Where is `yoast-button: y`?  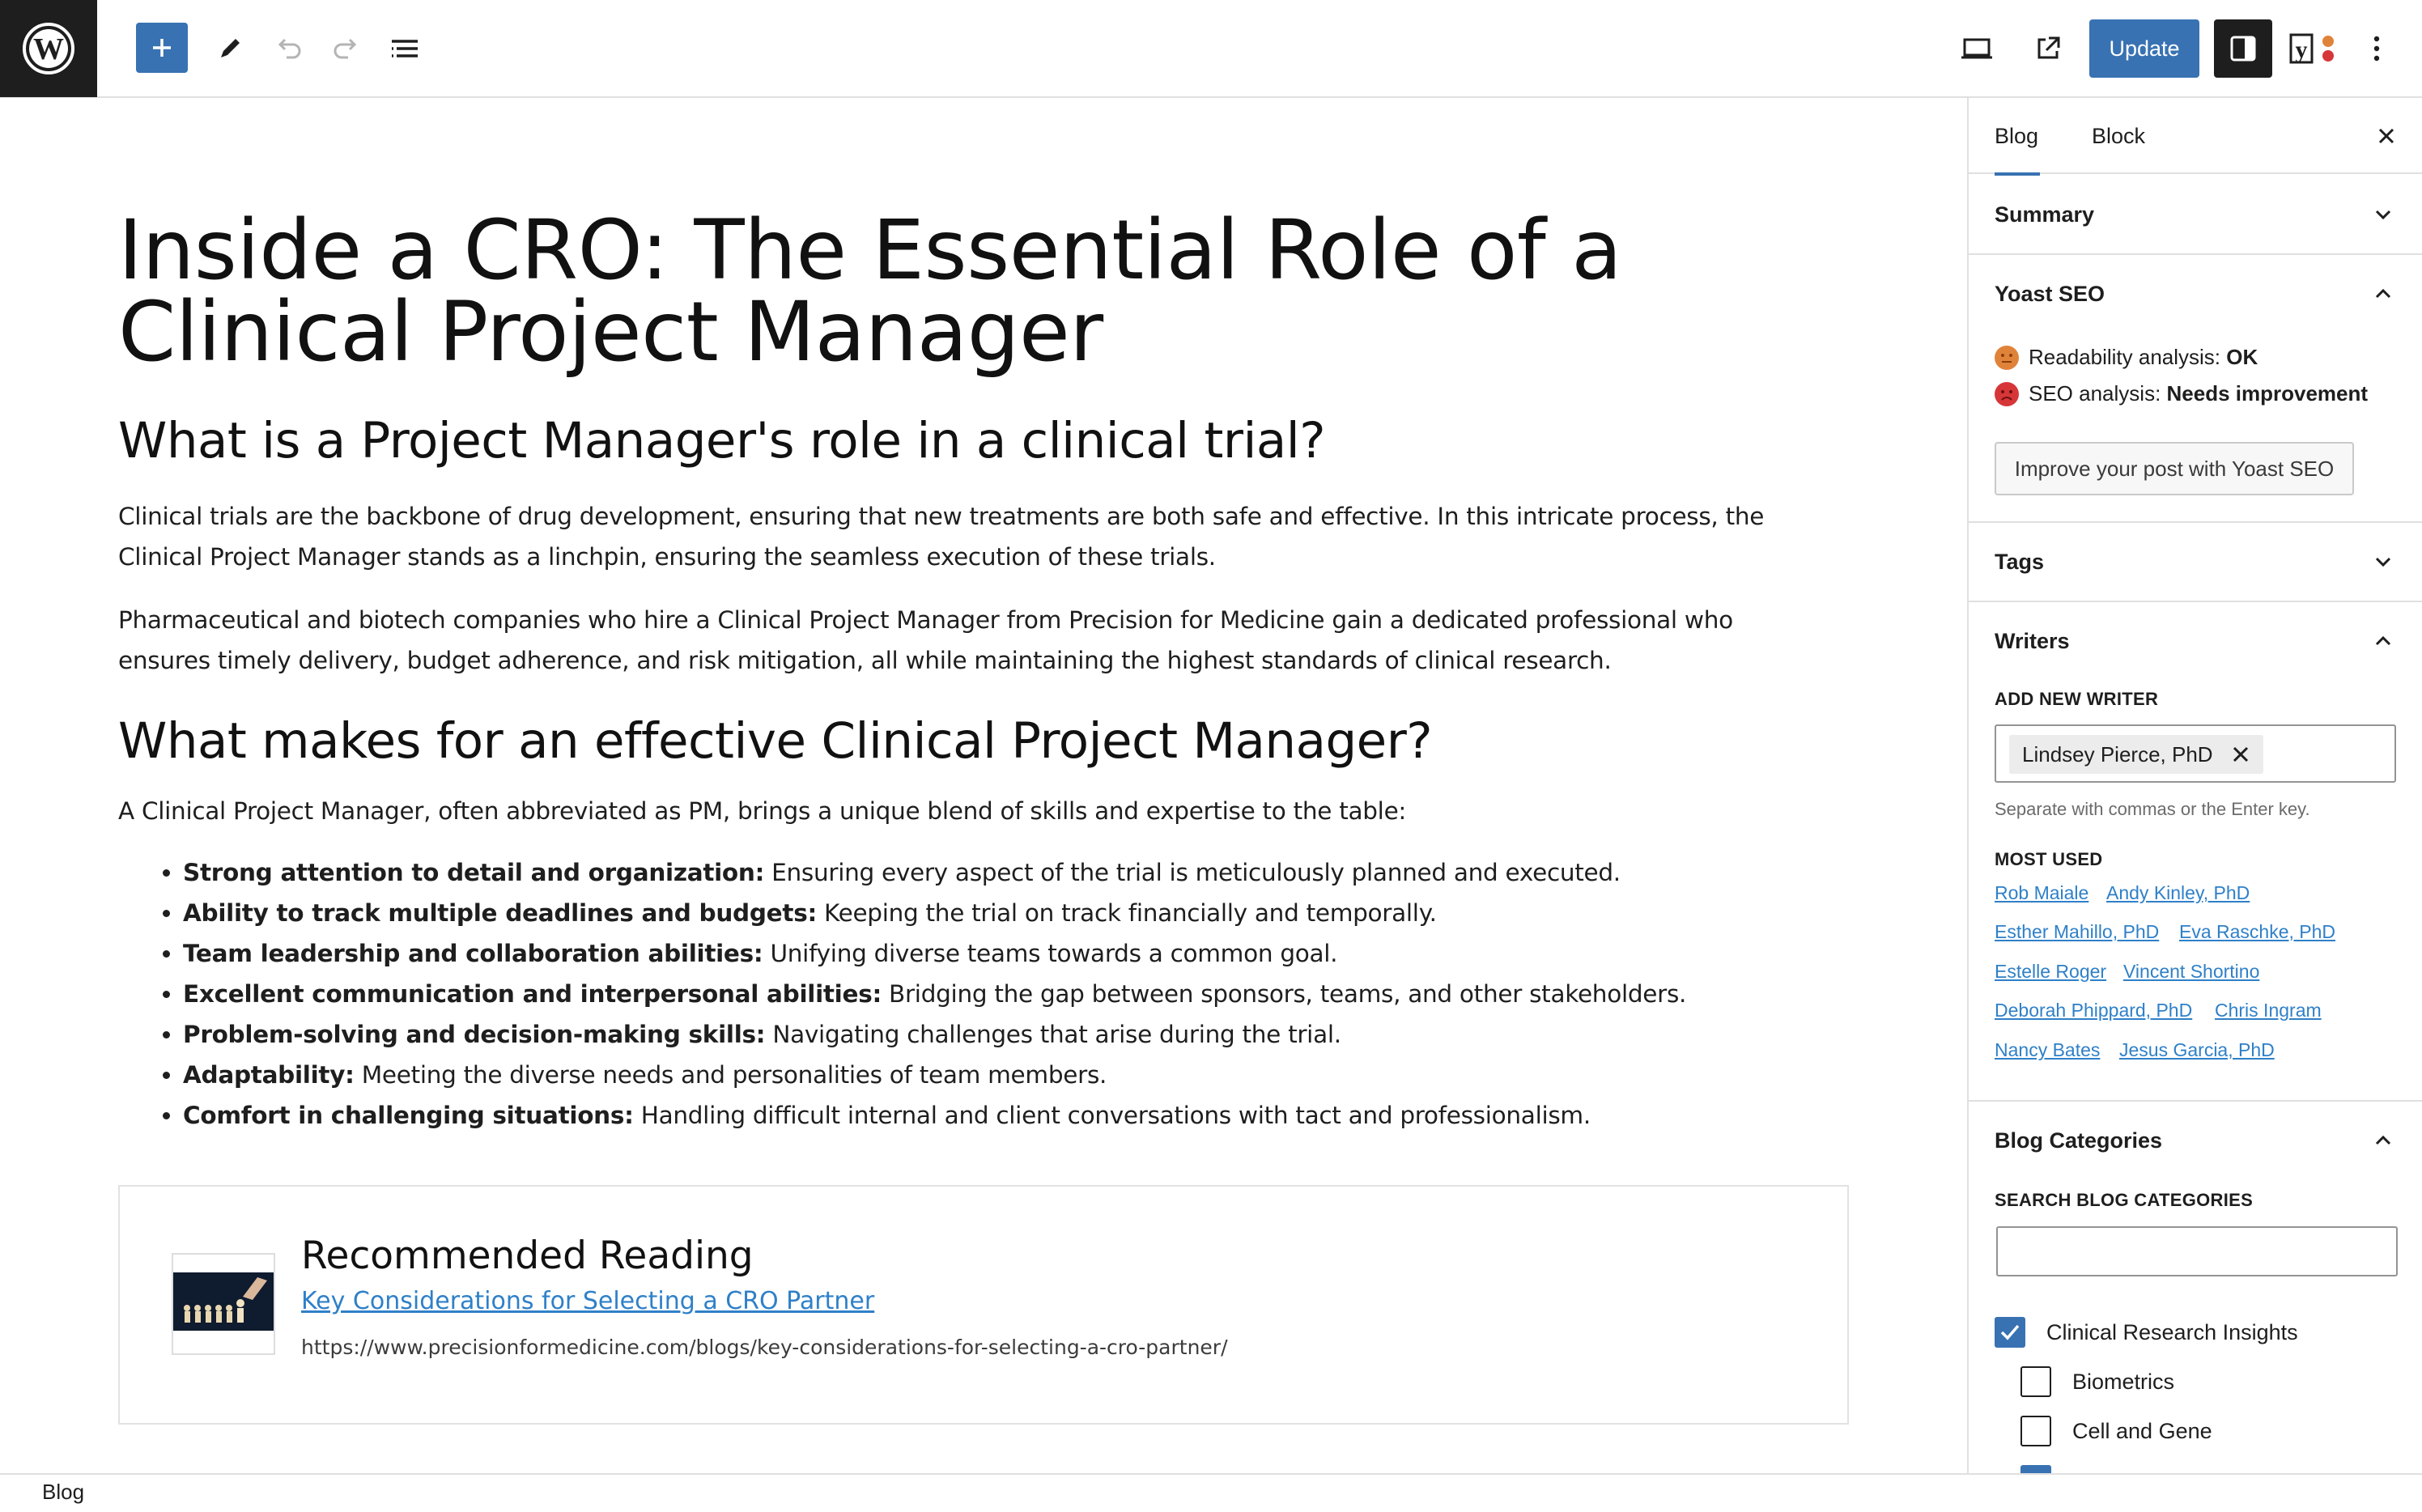 yoast-button: y is located at coordinates (2312, 48).